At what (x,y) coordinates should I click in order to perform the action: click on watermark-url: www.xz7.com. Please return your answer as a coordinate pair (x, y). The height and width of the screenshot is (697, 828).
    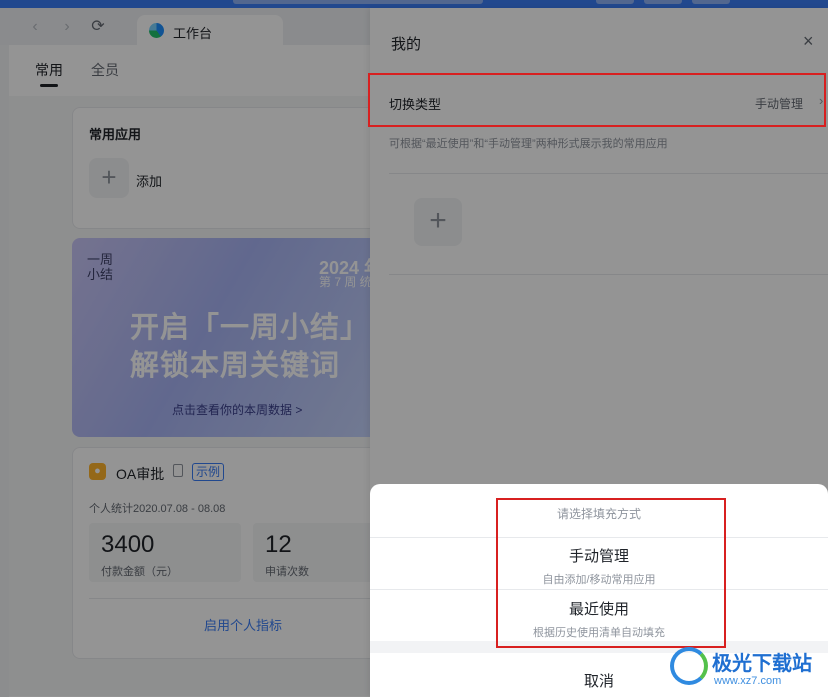
    Looking at the image, I should click on (748, 681).